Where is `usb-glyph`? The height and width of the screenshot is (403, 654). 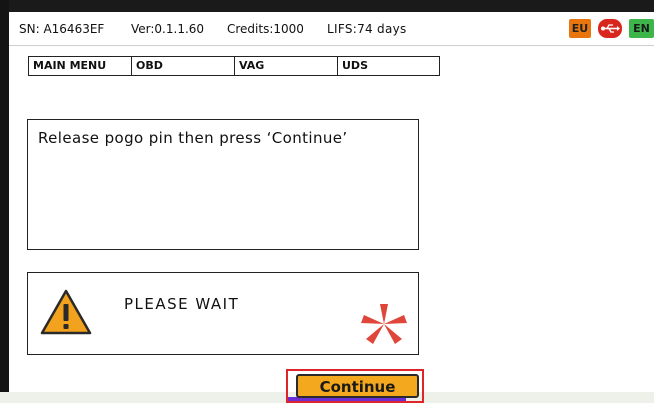 usb-glyph is located at coordinates (610, 28).